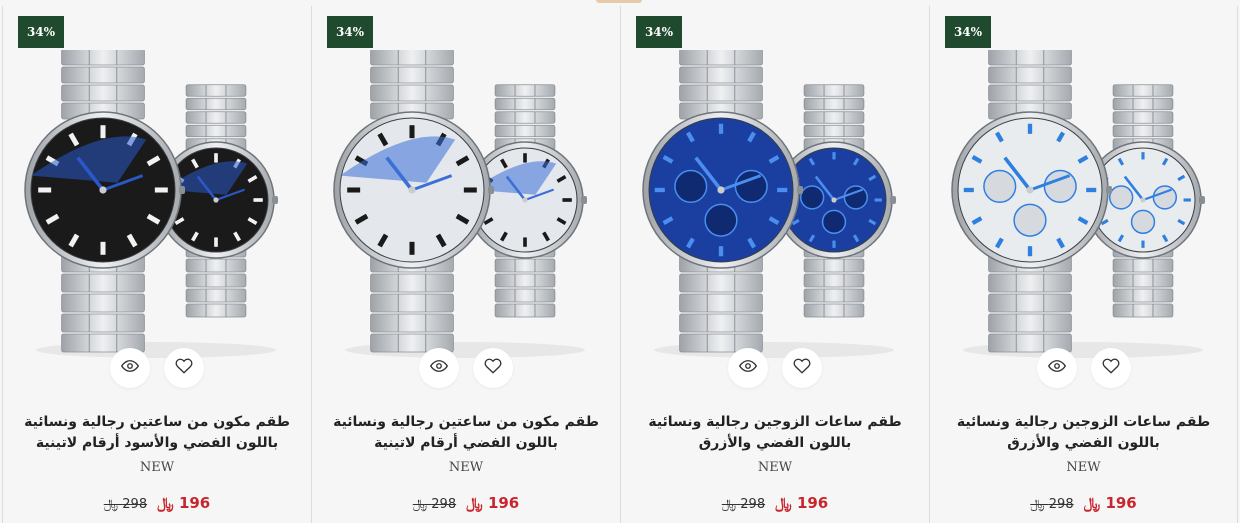 The height and width of the screenshot is (523, 1240). What do you see at coordinates (619, 1) in the screenshot?
I see `top-accent-mark` at bounding box center [619, 1].